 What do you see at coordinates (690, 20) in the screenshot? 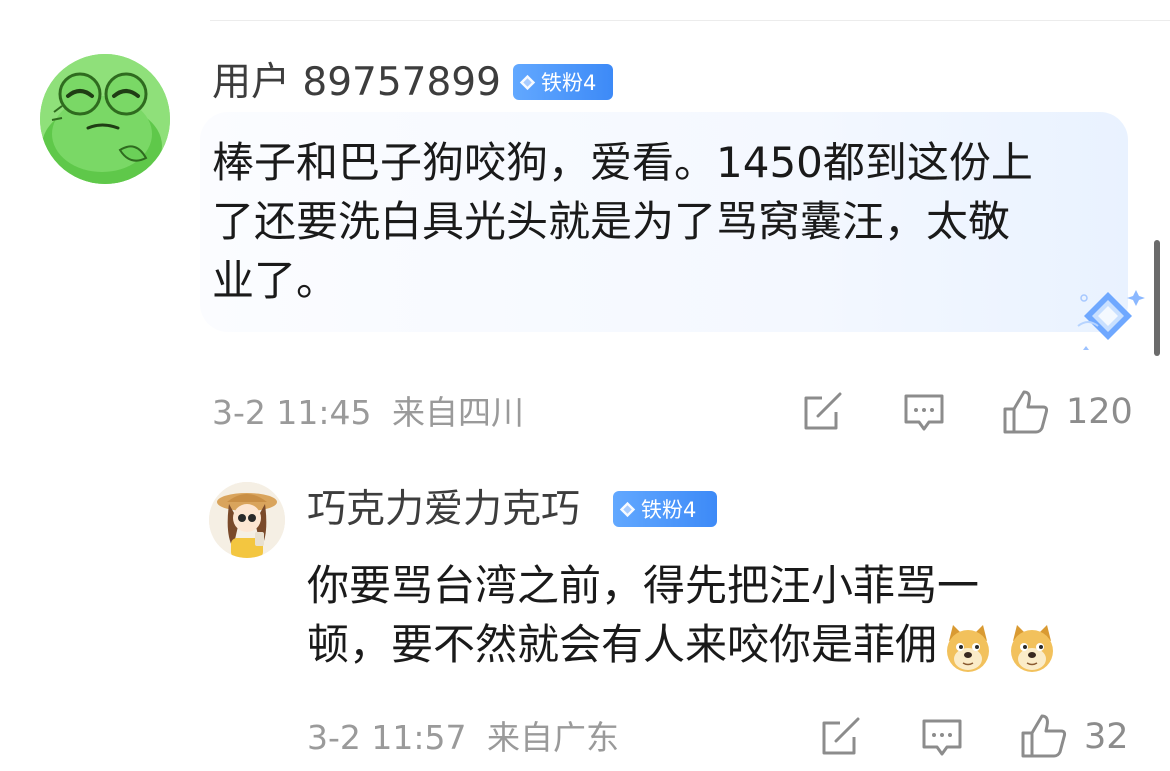
I see `top-divider` at bounding box center [690, 20].